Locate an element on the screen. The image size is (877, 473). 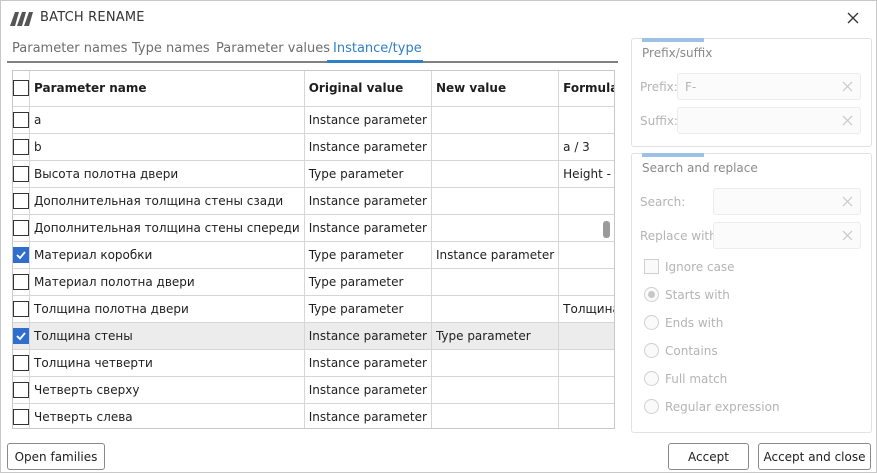
cell-new-value: Instance parameter is located at coordinates (495, 255).